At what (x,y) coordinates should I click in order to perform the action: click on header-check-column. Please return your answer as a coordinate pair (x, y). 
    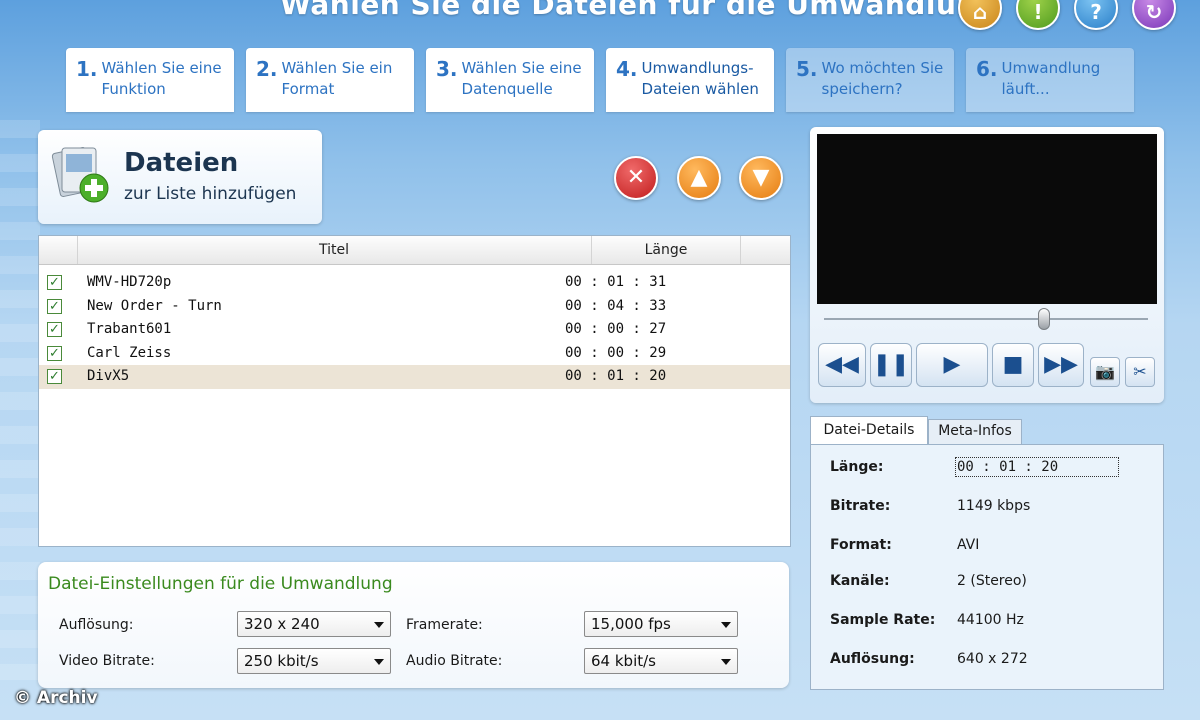
    Looking at the image, I should click on (58, 250).